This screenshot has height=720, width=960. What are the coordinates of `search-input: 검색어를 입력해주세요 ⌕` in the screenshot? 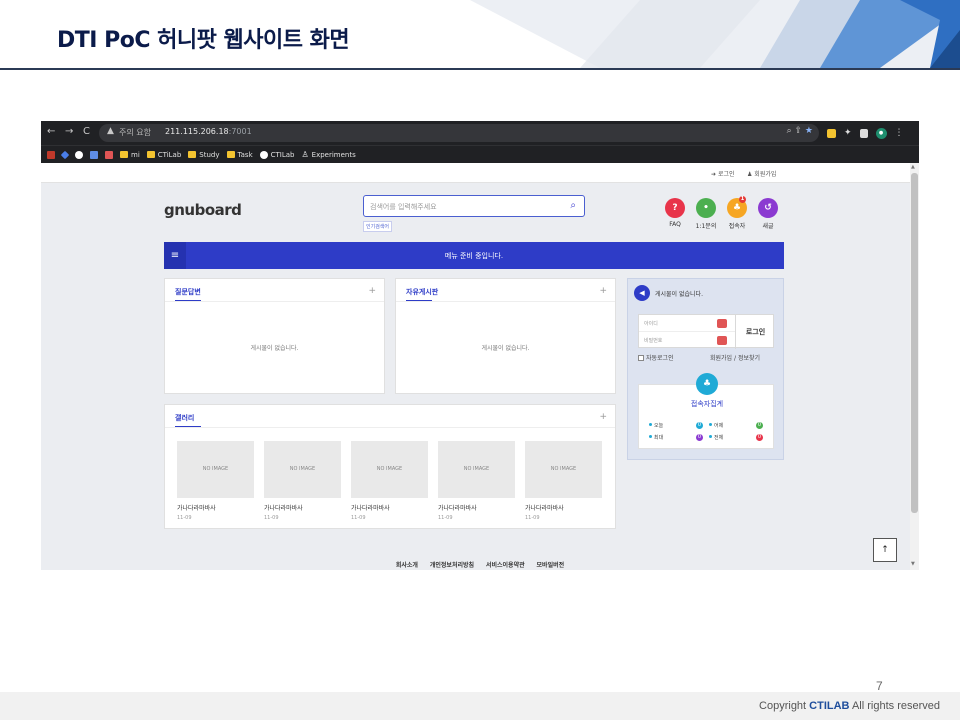 It's located at (474, 206).